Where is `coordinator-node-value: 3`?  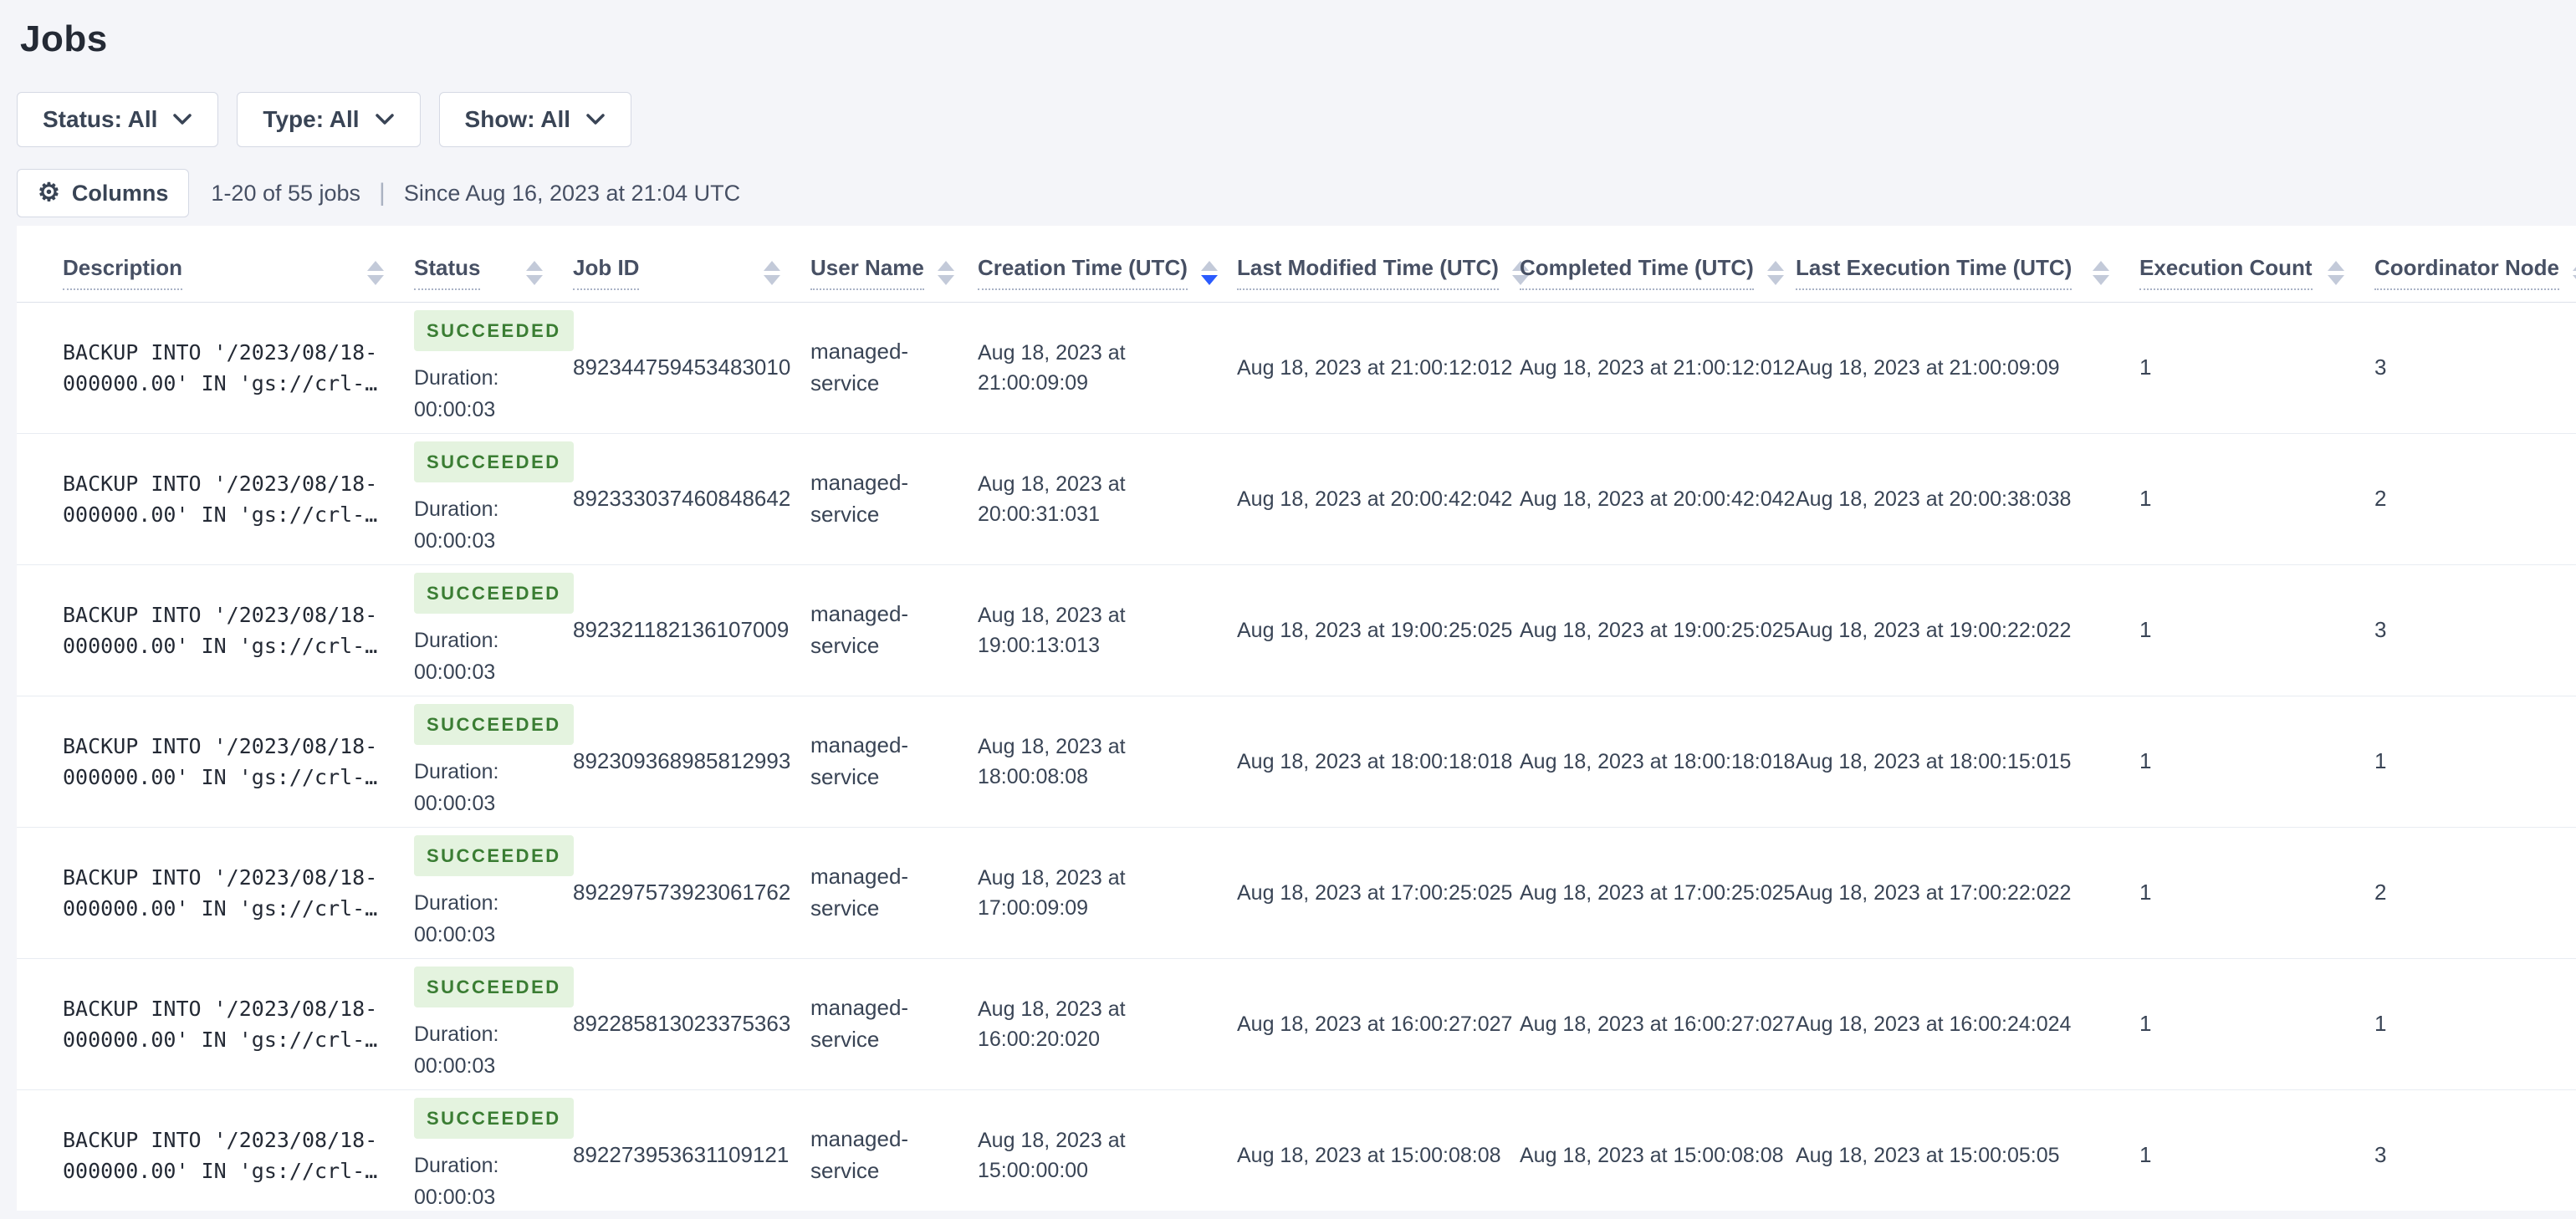 coordinator-node-value: 3 is located at coordinates (2380, 367).